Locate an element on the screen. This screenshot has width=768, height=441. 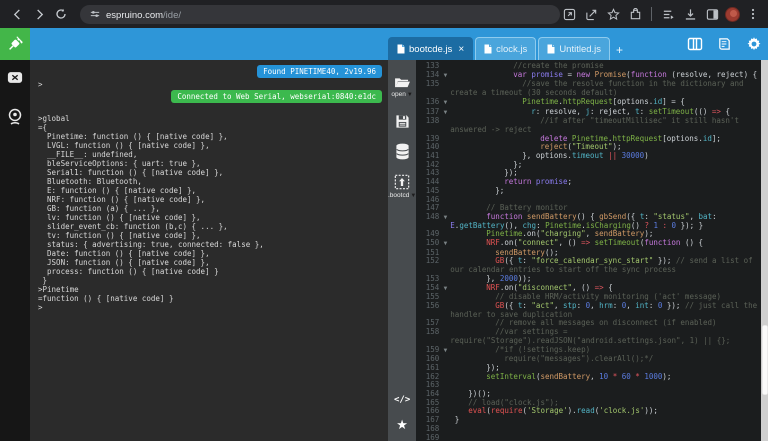
extensions-icon is located at coordinates (635, 14).